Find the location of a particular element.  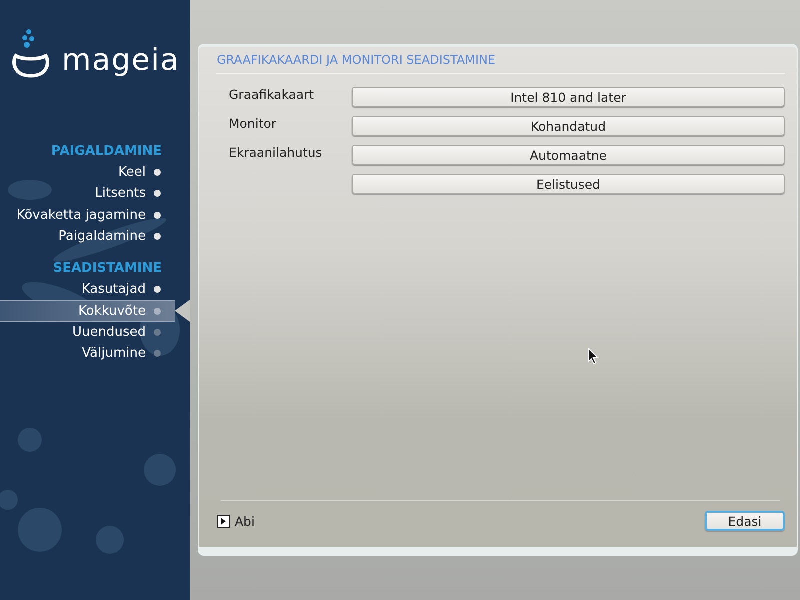

step-label: Kokkuvõte is located at coordinates (112, 311).